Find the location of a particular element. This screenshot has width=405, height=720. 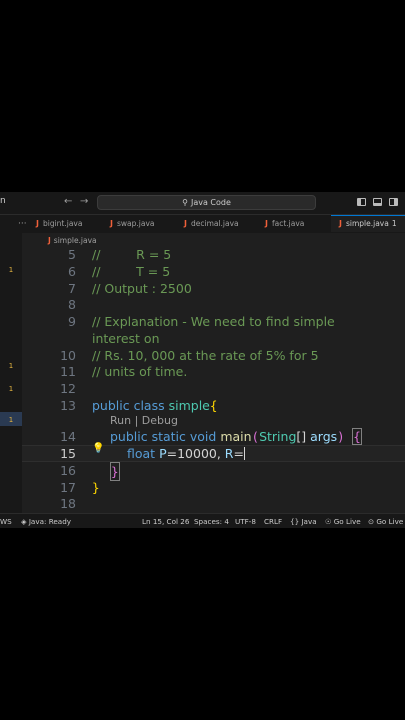

text-cursor is located at coordinates (244, 453).